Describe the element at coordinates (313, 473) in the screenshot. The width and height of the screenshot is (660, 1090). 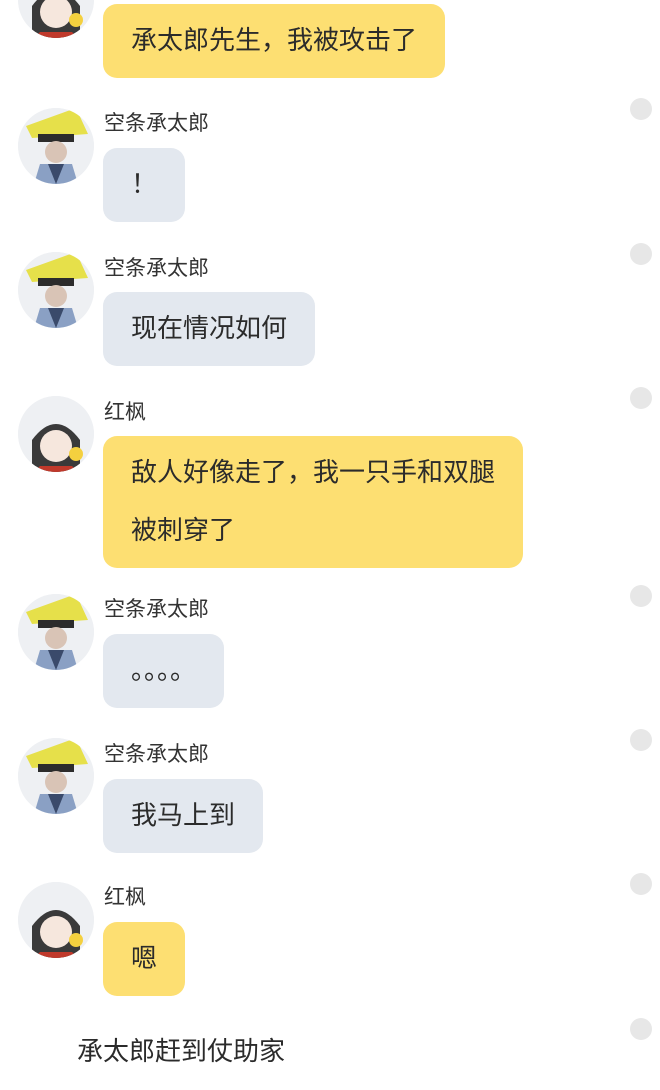
I see `message-text-line: 敌人好像走了，我一只手和双腿` at that location.